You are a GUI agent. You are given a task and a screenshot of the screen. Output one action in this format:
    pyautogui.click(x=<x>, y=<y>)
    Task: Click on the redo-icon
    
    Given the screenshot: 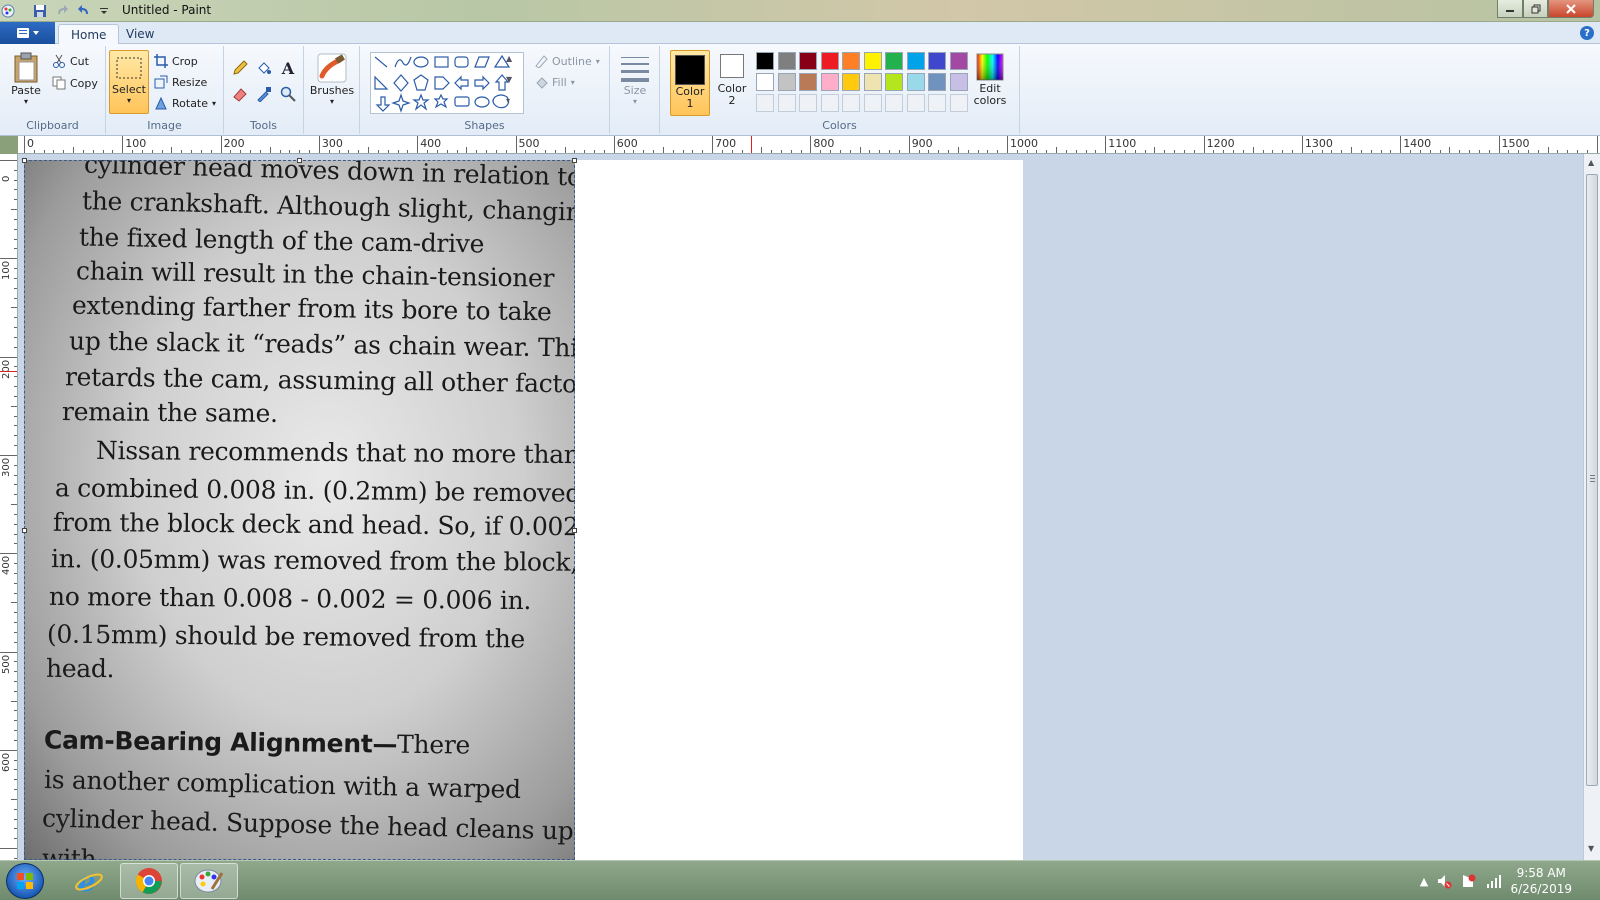 What is the action you would take?
    pyautogui.click(x=62, y=11)
    